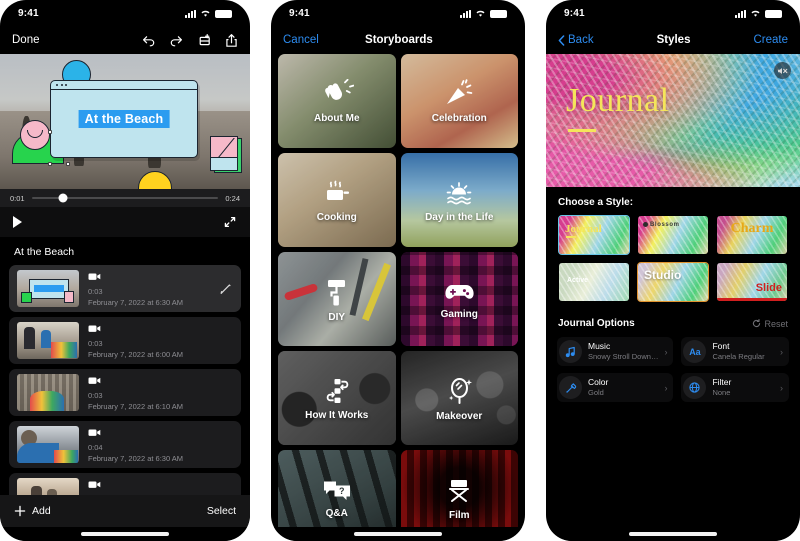  Describe the element at coordinates (570, 387) in the screenshot. I see `eyedropper-icon` at that location.